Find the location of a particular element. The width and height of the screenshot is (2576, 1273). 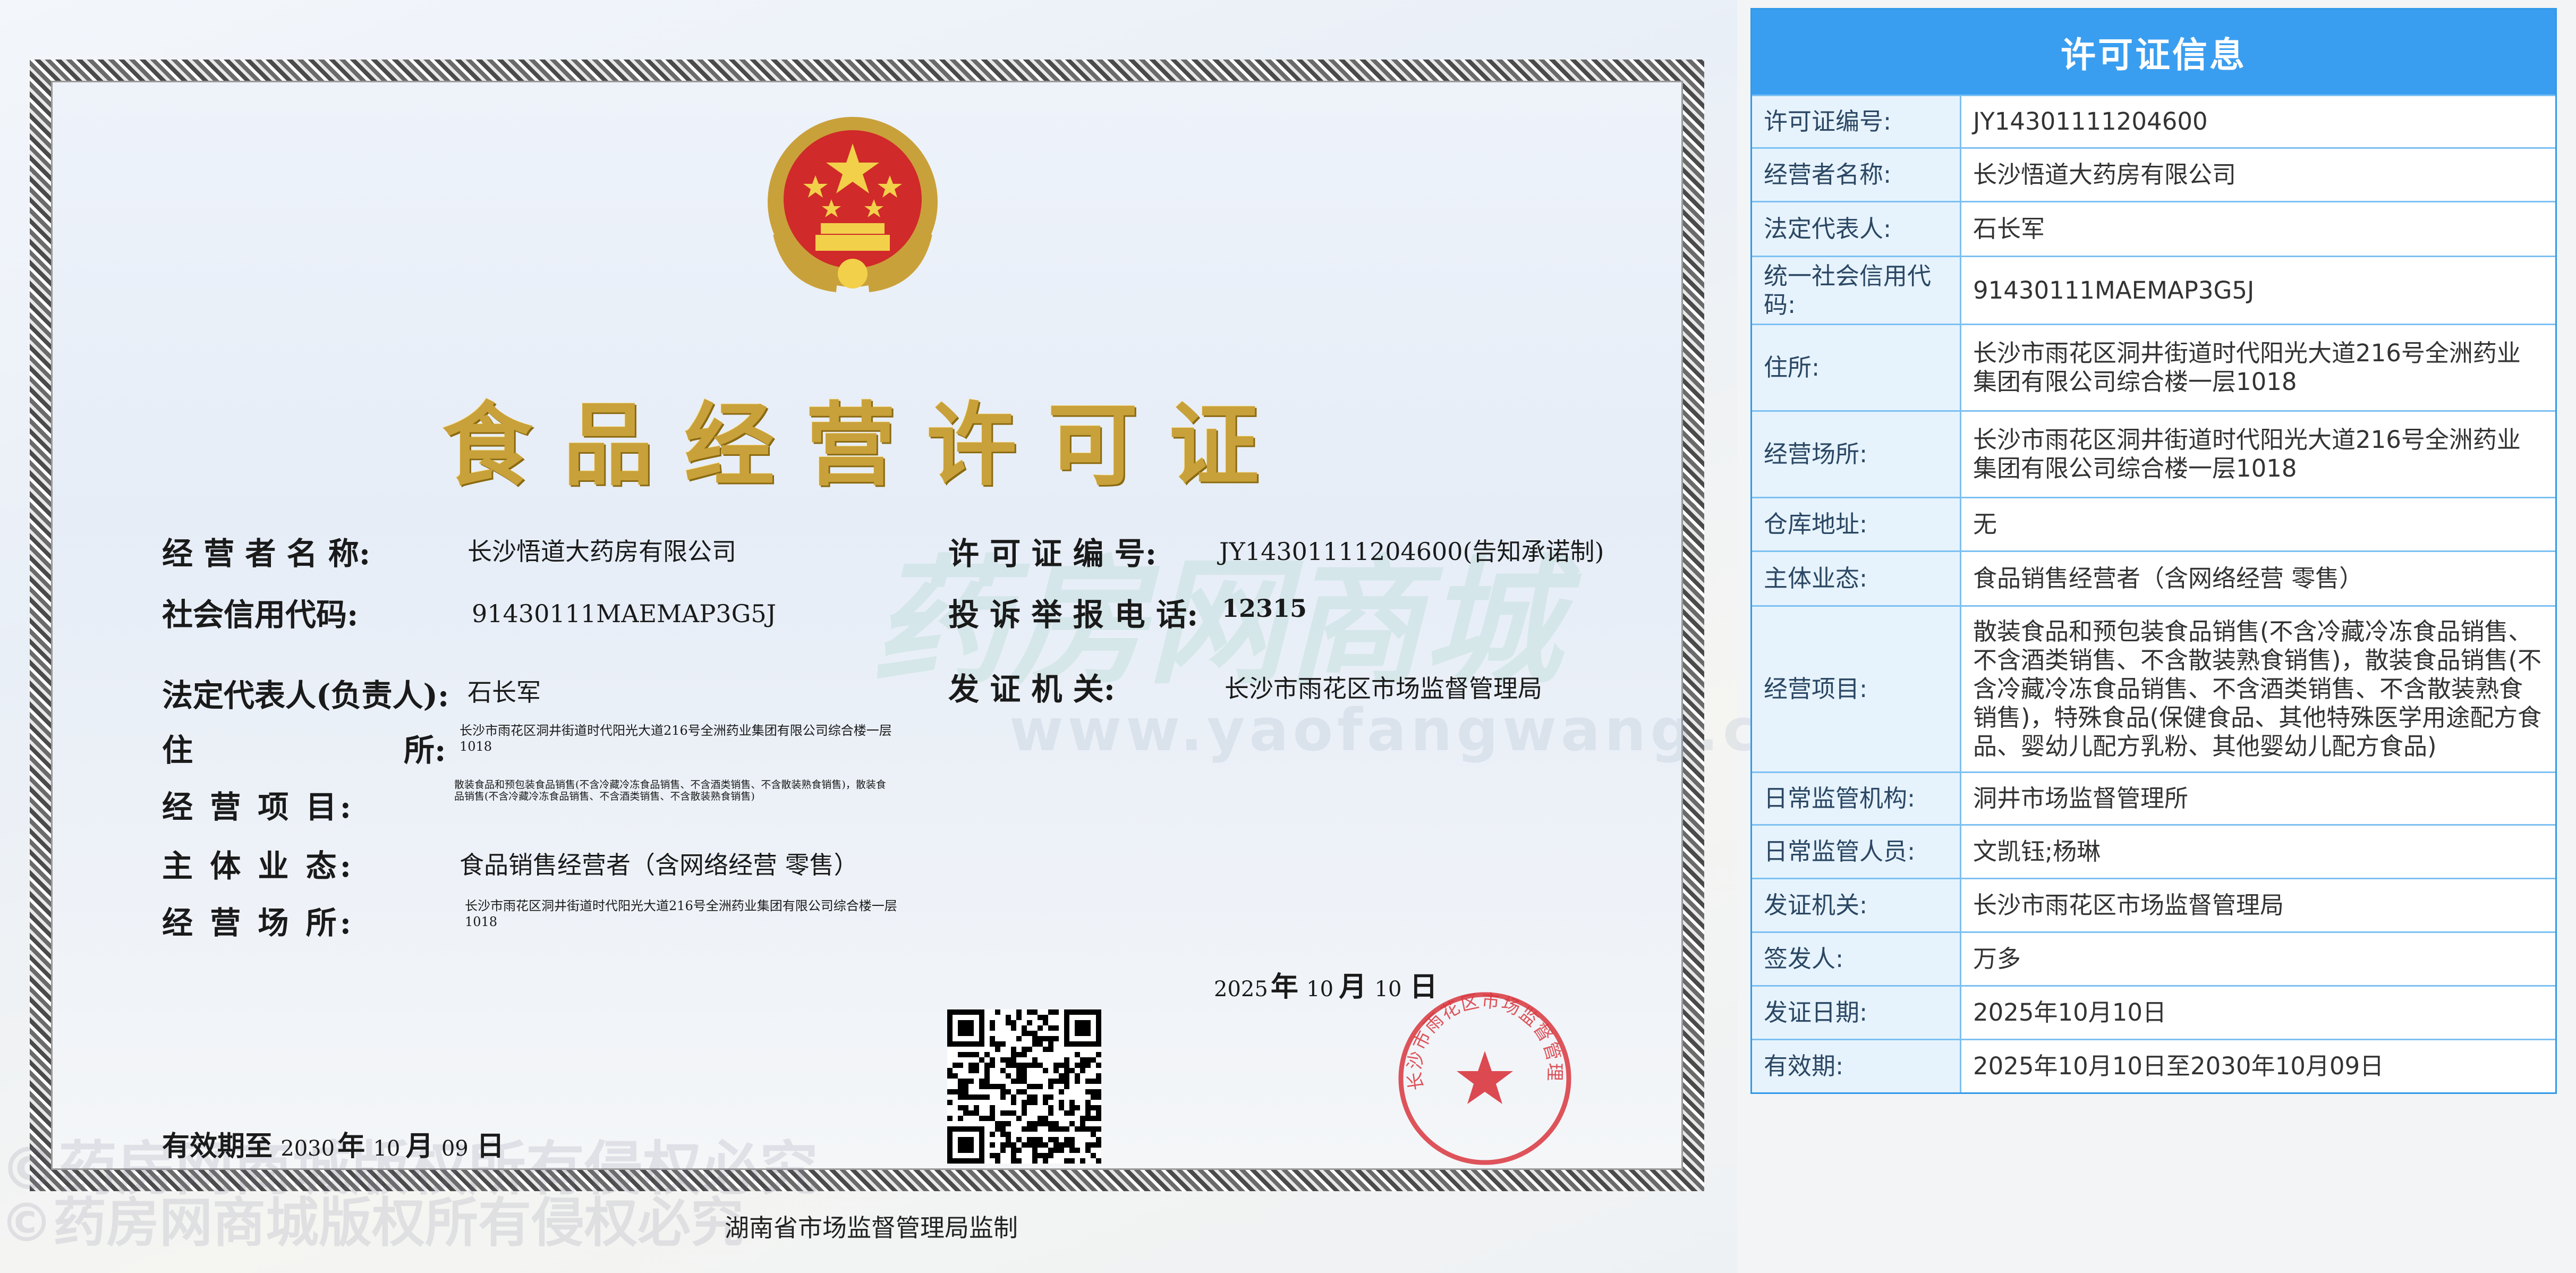

info-row: 日常监管人员: 文凯钰;杨琳 is located at coordinates (2153, 851).